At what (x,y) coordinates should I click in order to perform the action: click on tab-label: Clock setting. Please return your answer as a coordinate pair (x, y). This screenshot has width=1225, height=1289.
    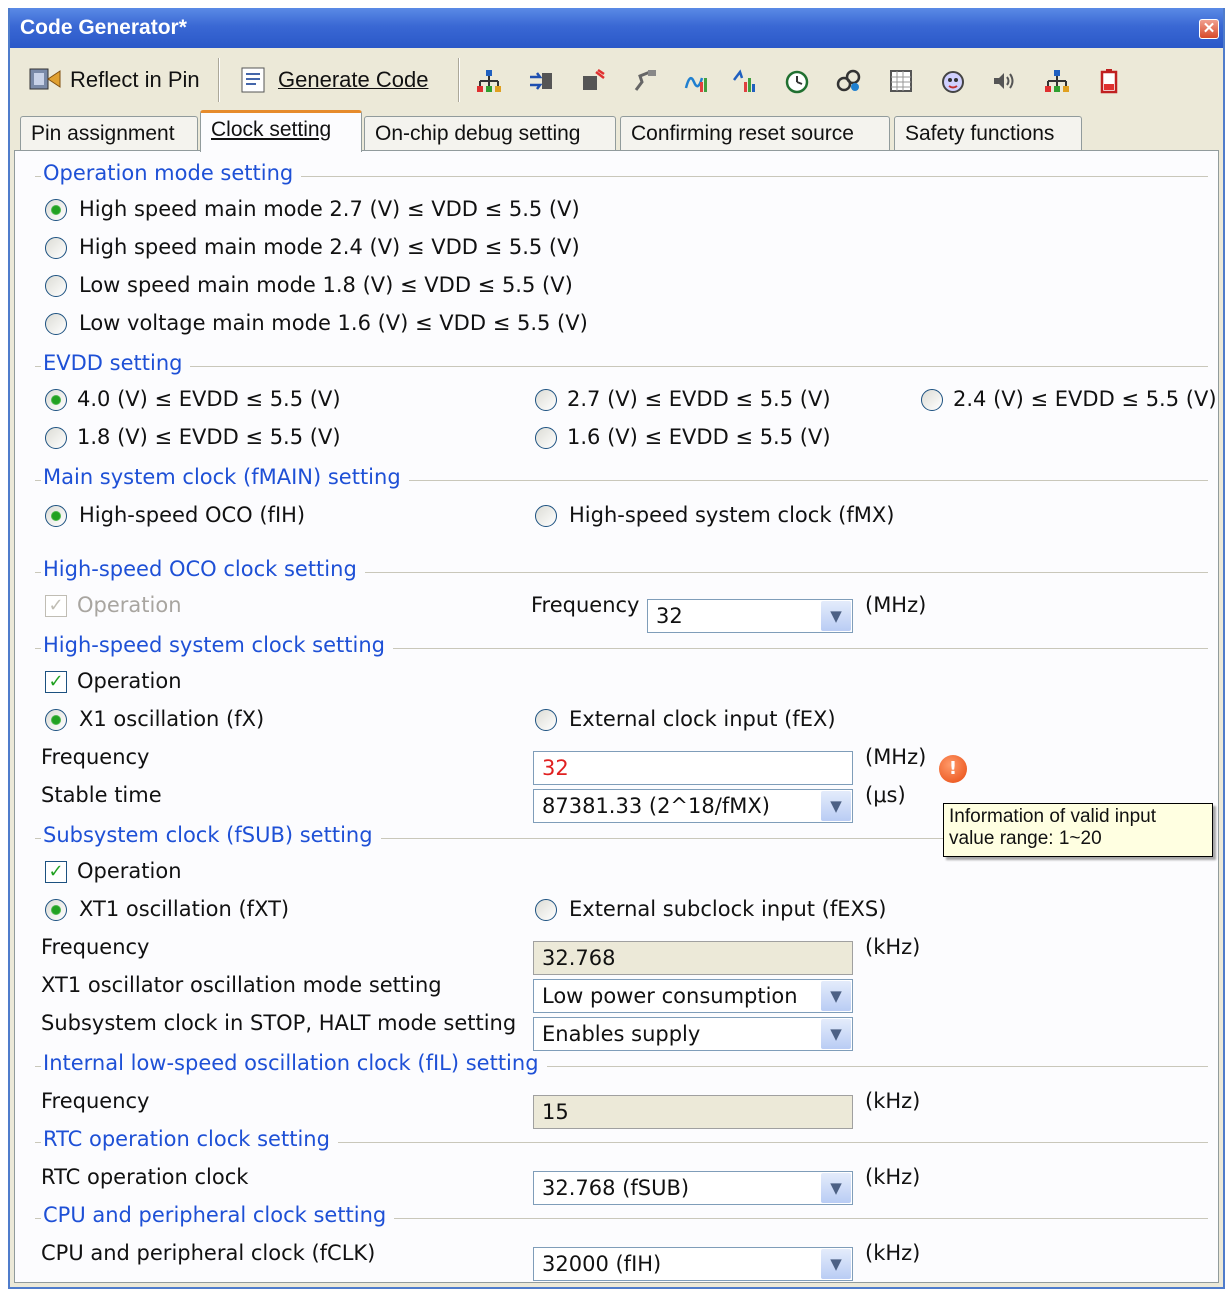
    Looking at the image, I should click on (271, 129).